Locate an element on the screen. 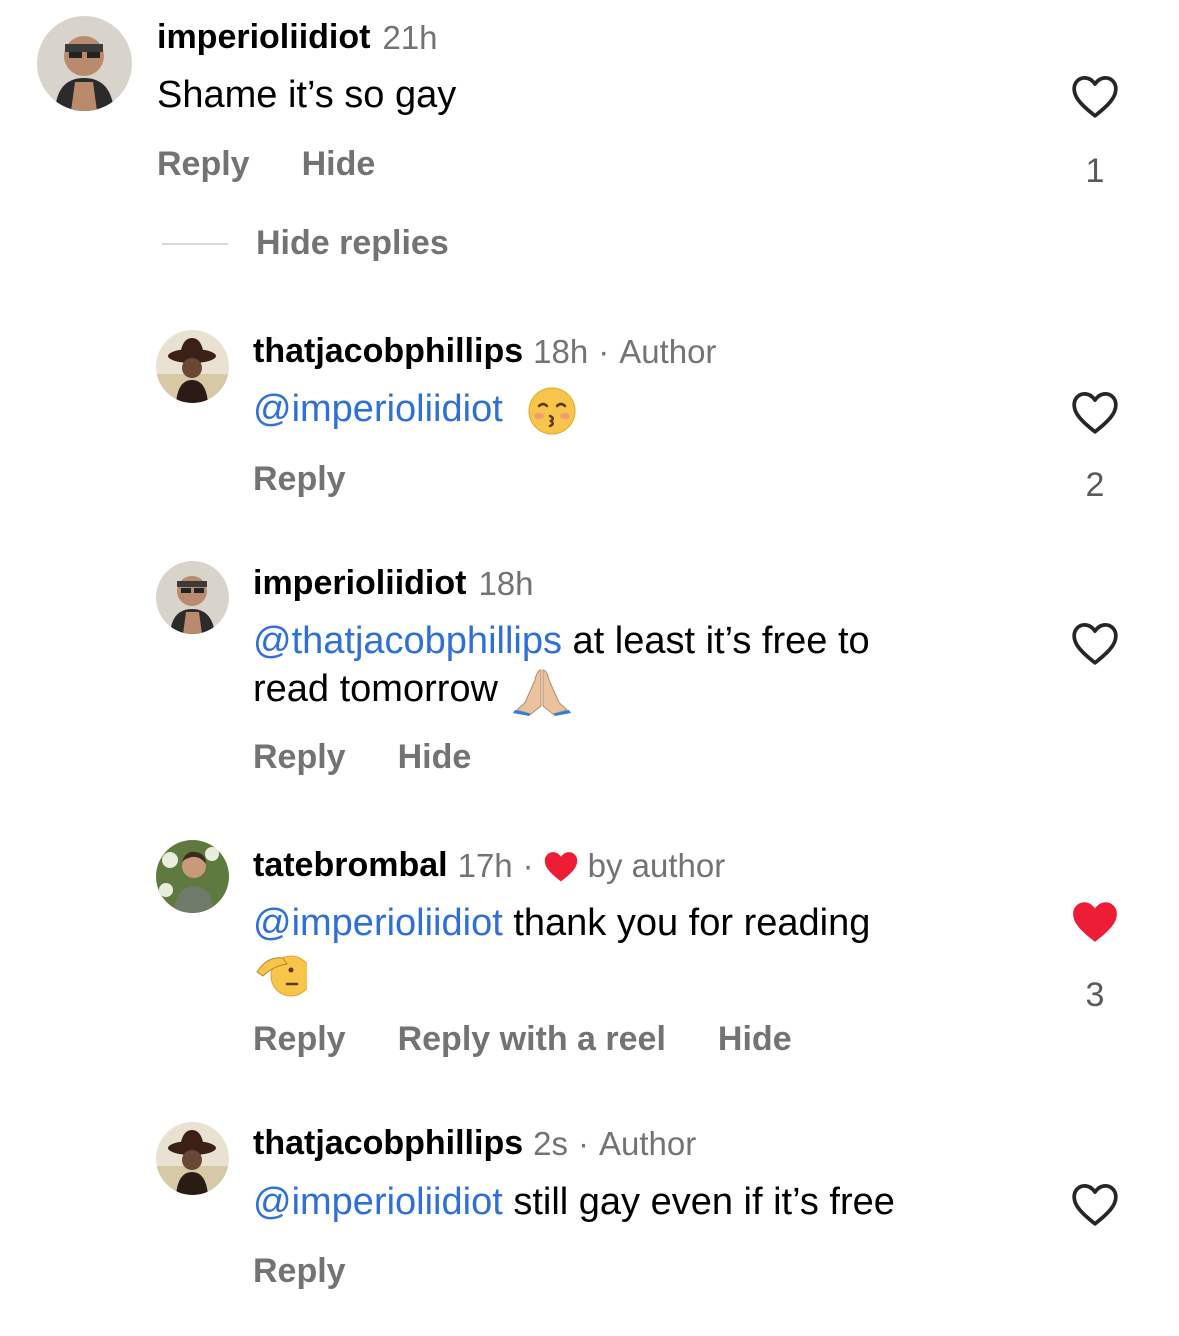  replies-divider is located at coordinates (195, 244).